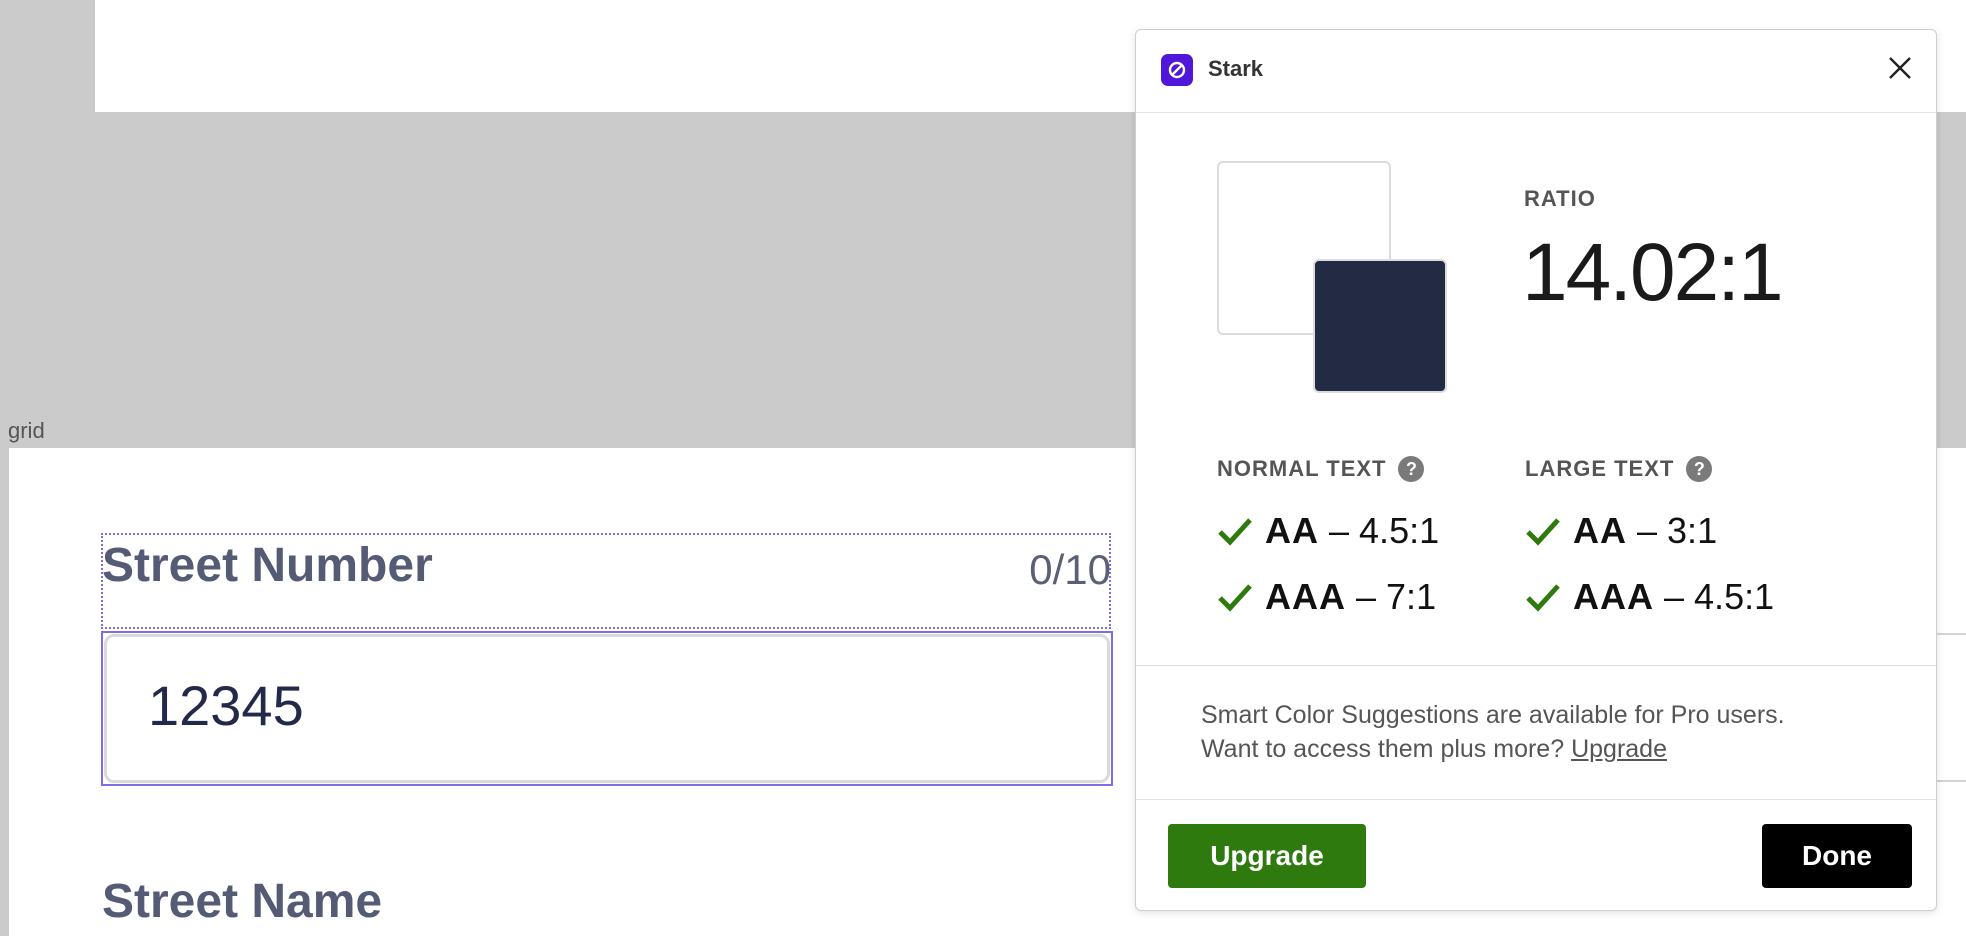  What do you see at coordinates (226, 705) in the screenshot?
I see `street-number-value: 12345` at bounding box center [226, 705].